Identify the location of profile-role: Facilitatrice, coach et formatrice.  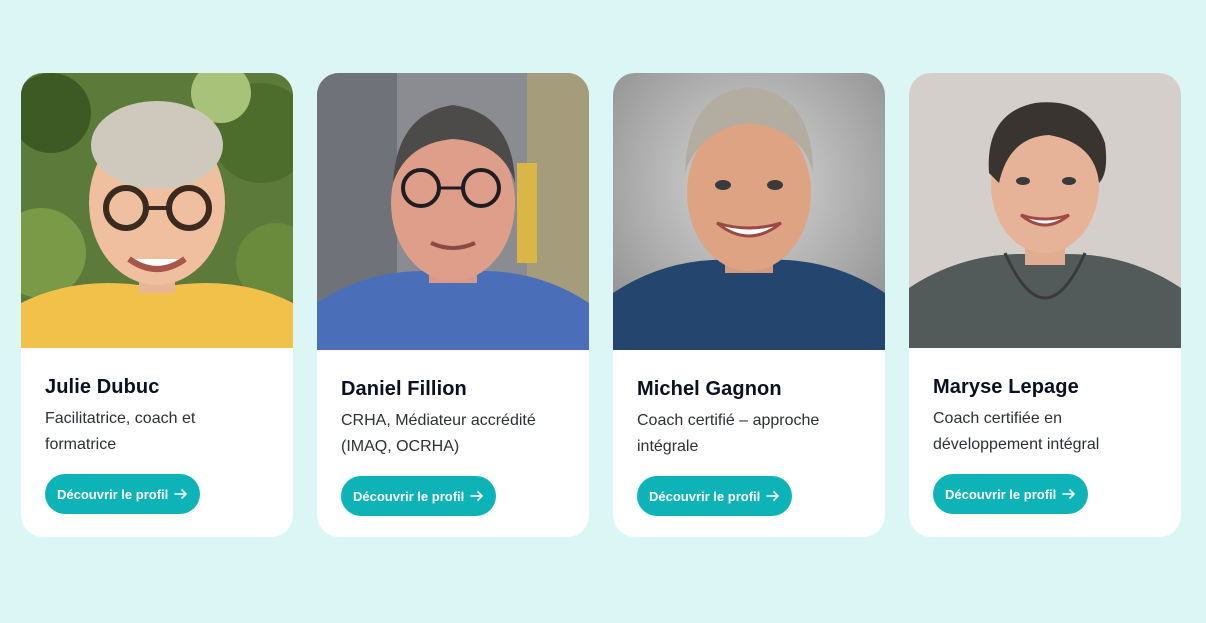
(120, 431).